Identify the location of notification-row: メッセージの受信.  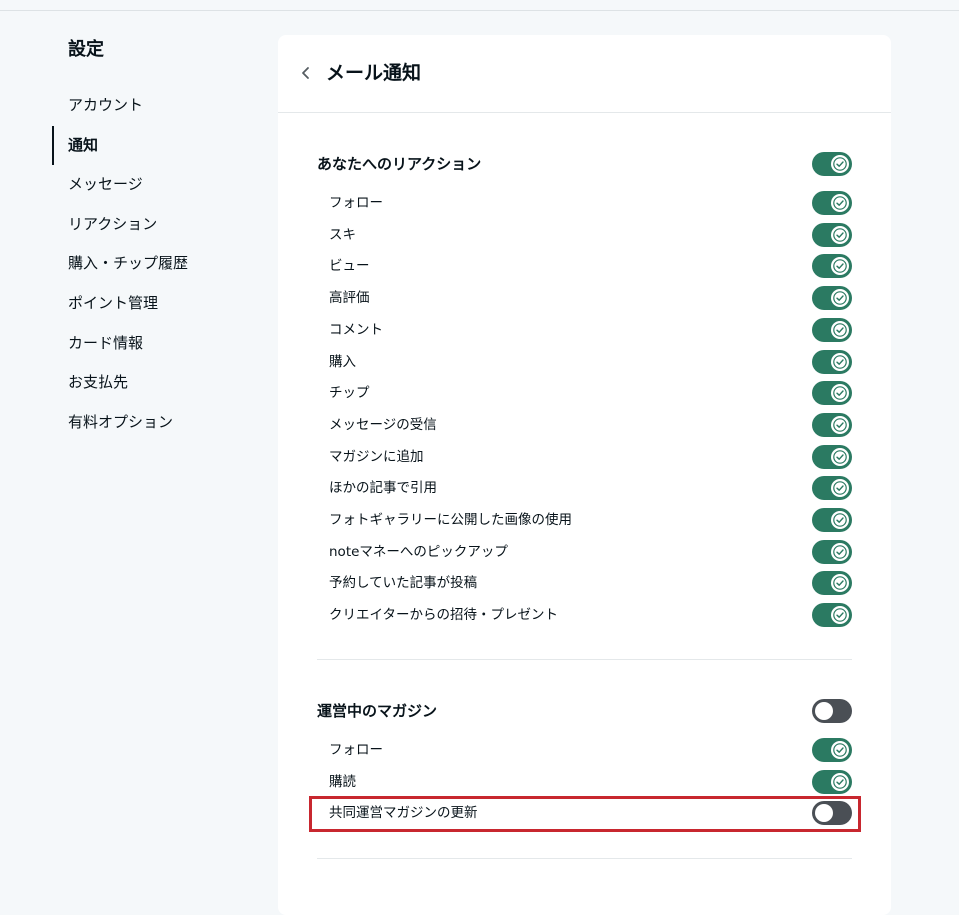
(584, 425).